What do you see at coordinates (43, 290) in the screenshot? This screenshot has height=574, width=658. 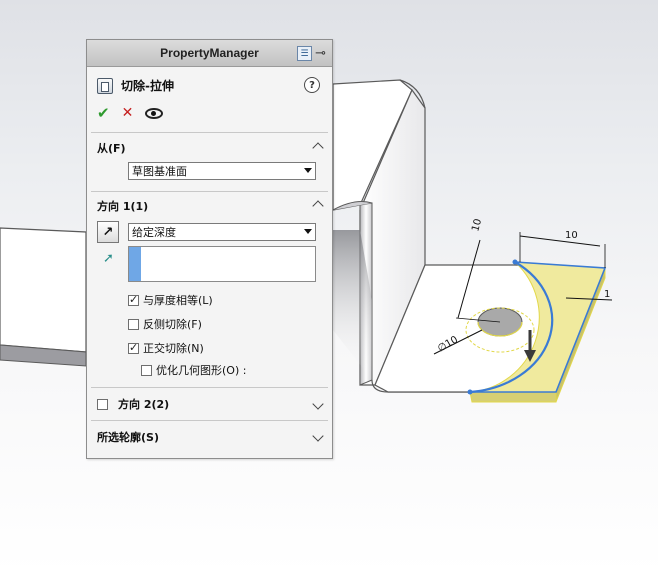 I see `left-flange-face` at bounding box center [43, 290].